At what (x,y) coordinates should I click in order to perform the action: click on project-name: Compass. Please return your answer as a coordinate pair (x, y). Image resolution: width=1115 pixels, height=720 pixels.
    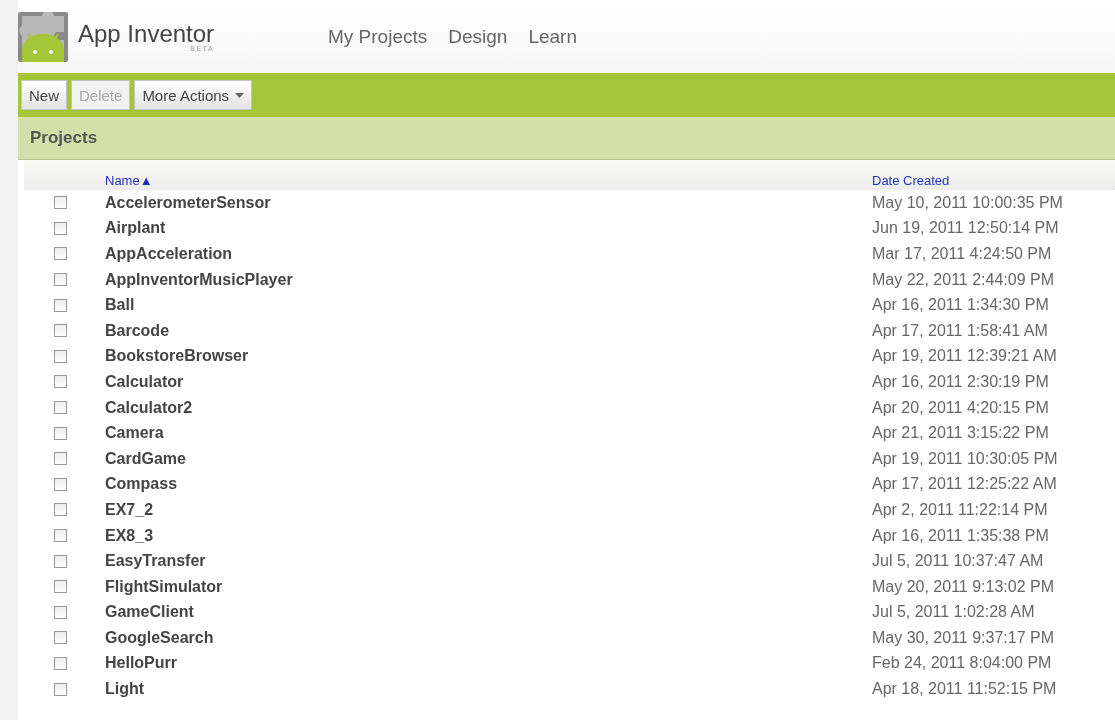
    Looking at the image, I should click on (488, 484).